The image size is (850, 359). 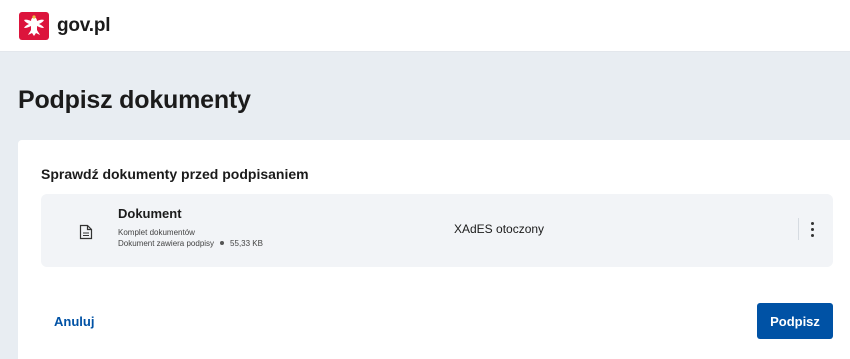 What do you see at coordinates (812, 229) in the screenshot?
I see `more-vertical-icon` at bounding box center [812, 229].